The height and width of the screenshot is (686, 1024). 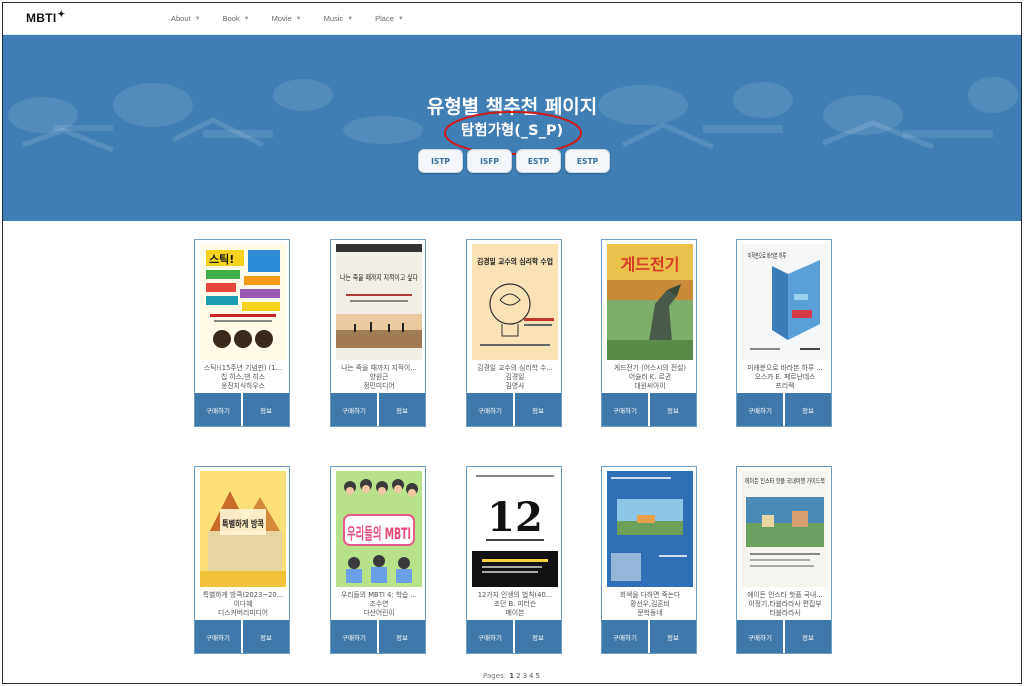 I want to click on pagination: Pages: 12345, so click(x=512, y=676).